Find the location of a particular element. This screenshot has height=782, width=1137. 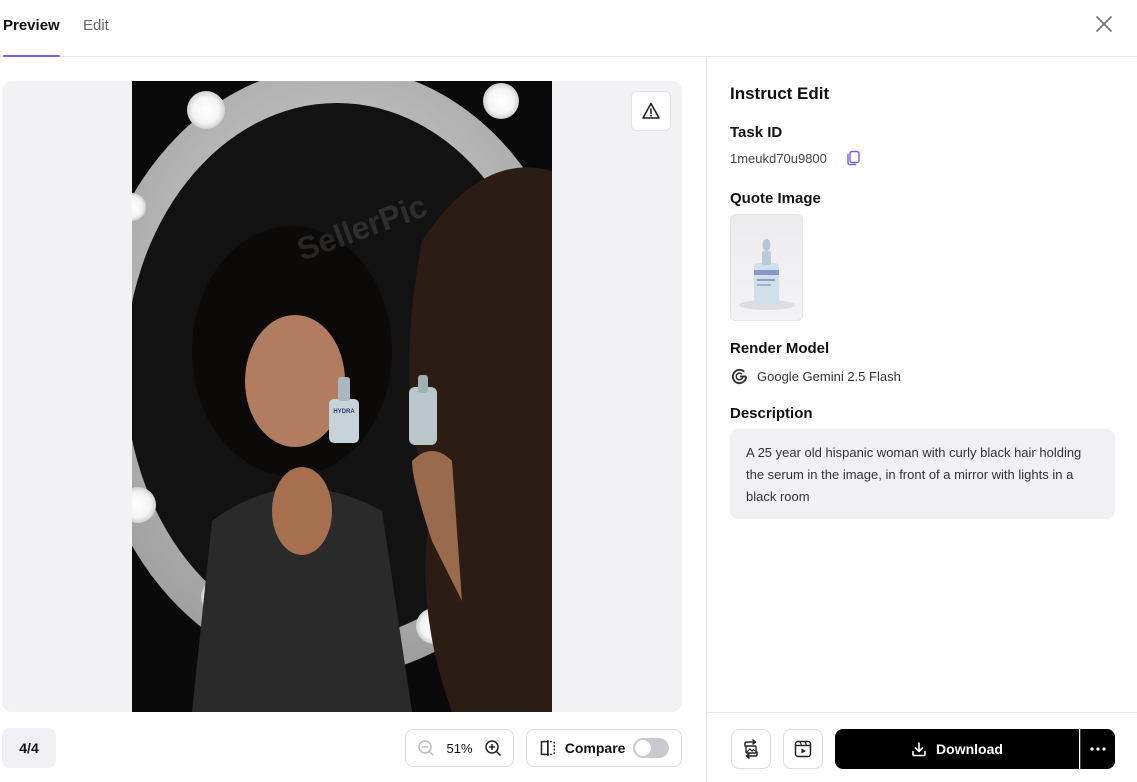

panel-title: Instruct Edit is located at coordinates (780, 93).